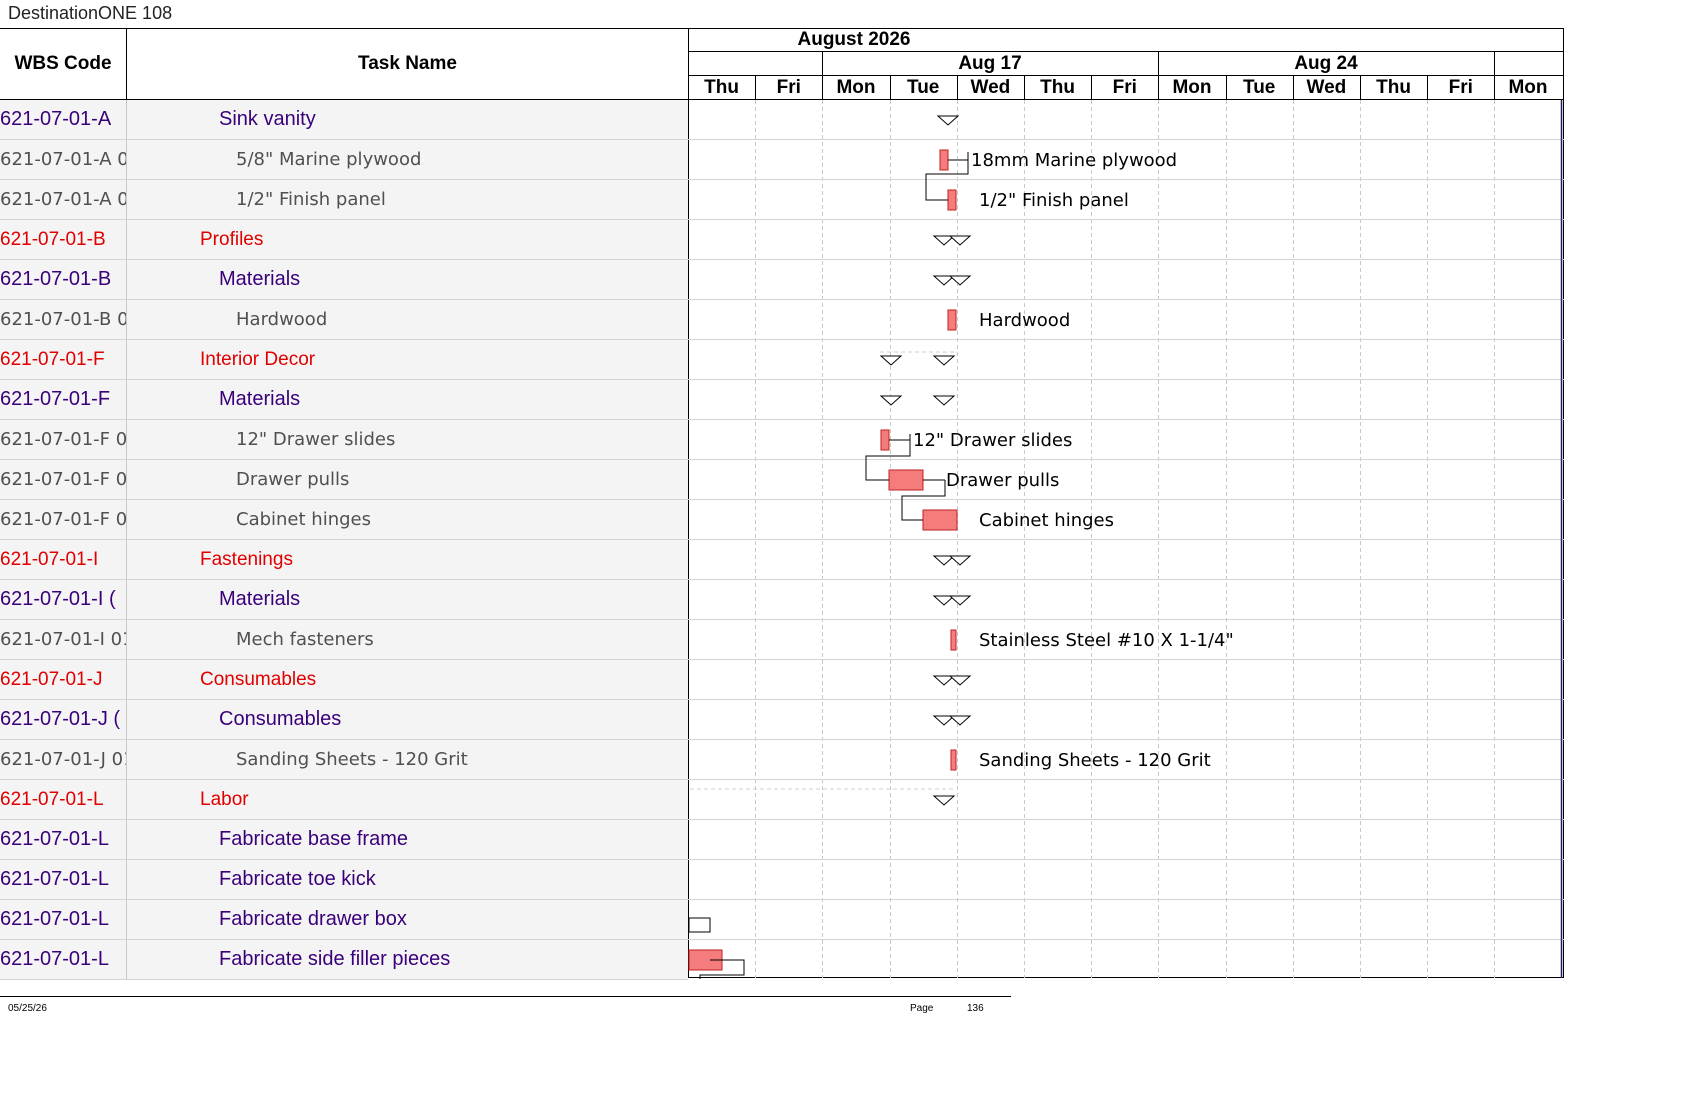 Image resolution: width=1687 pixels, height=1097 pixels. Describe the element at coordinates (63, 64) in the screenshot. I see `wbs-column-header: WBS Code` at that location.